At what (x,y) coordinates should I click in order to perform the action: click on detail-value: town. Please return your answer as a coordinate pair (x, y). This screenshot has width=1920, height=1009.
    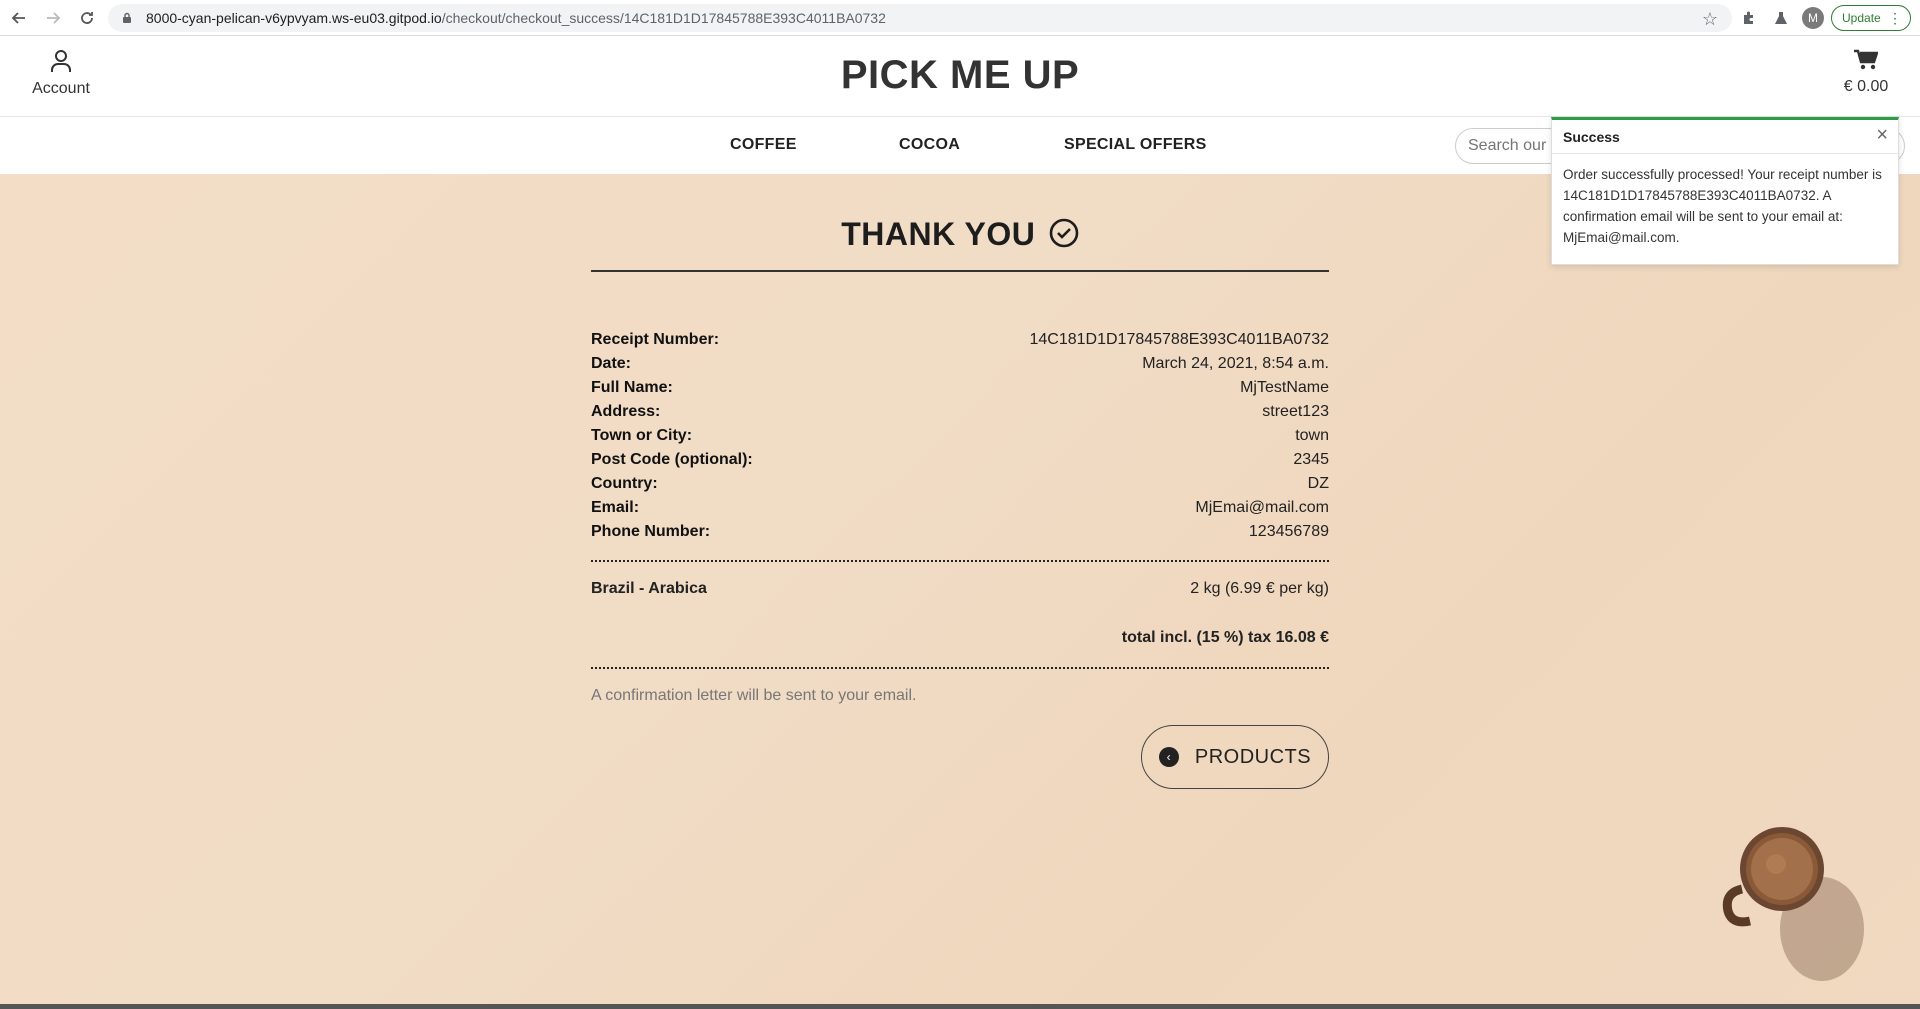
    Looking at the image, I should click on (1312, 435).